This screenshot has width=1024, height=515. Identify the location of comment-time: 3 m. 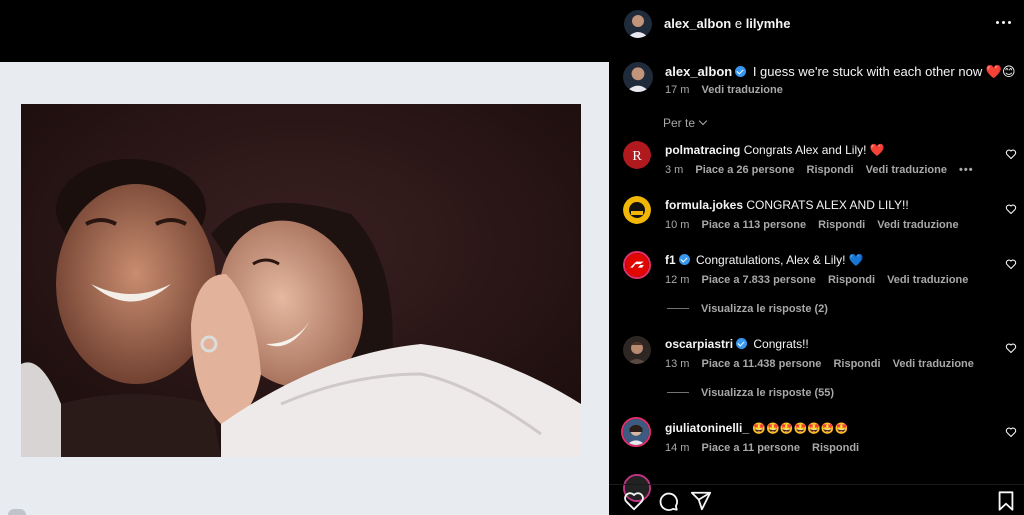
(674, 170).